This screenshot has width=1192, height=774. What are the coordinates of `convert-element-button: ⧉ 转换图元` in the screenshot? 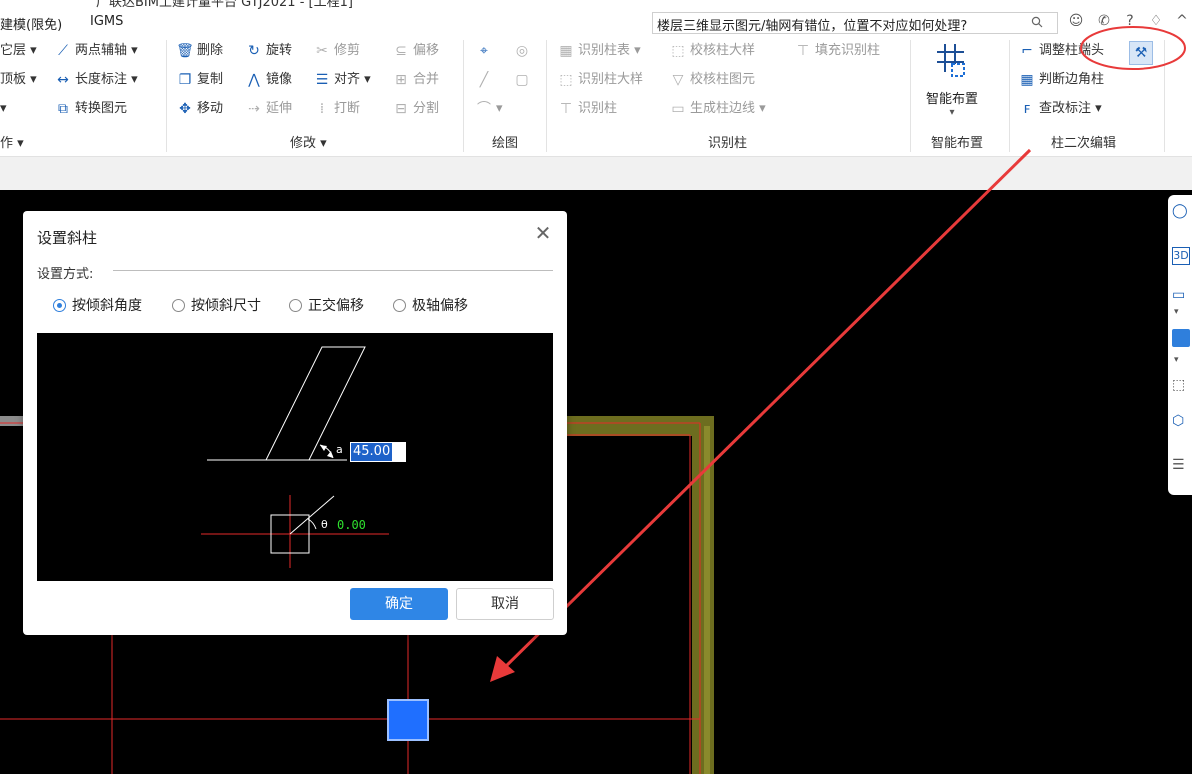 It's located at (90, 109).